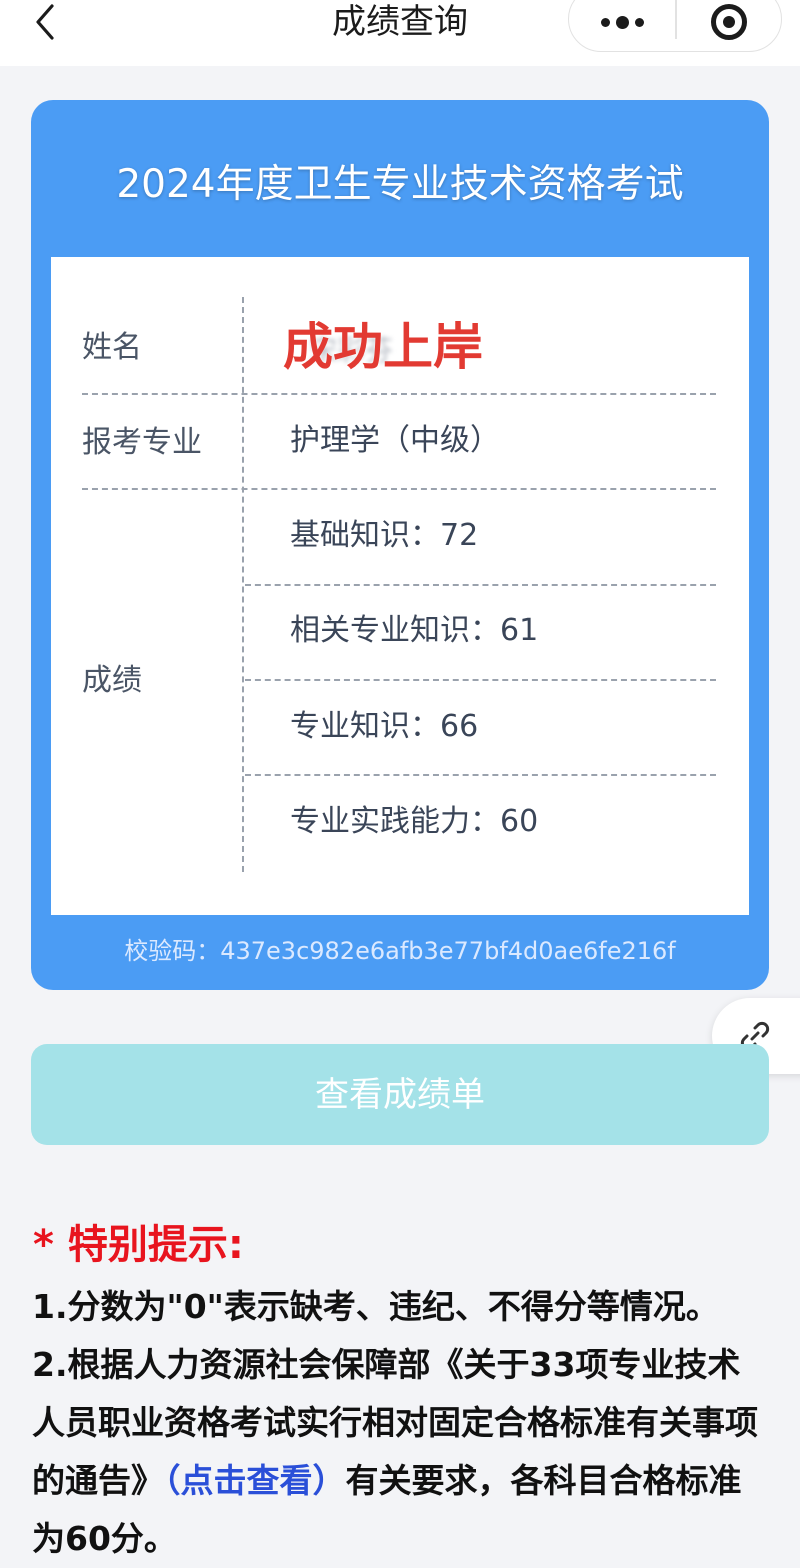 The image size is (800, 1568). I want to click on score-item: 相关专业知识：61, so click(414, 630).